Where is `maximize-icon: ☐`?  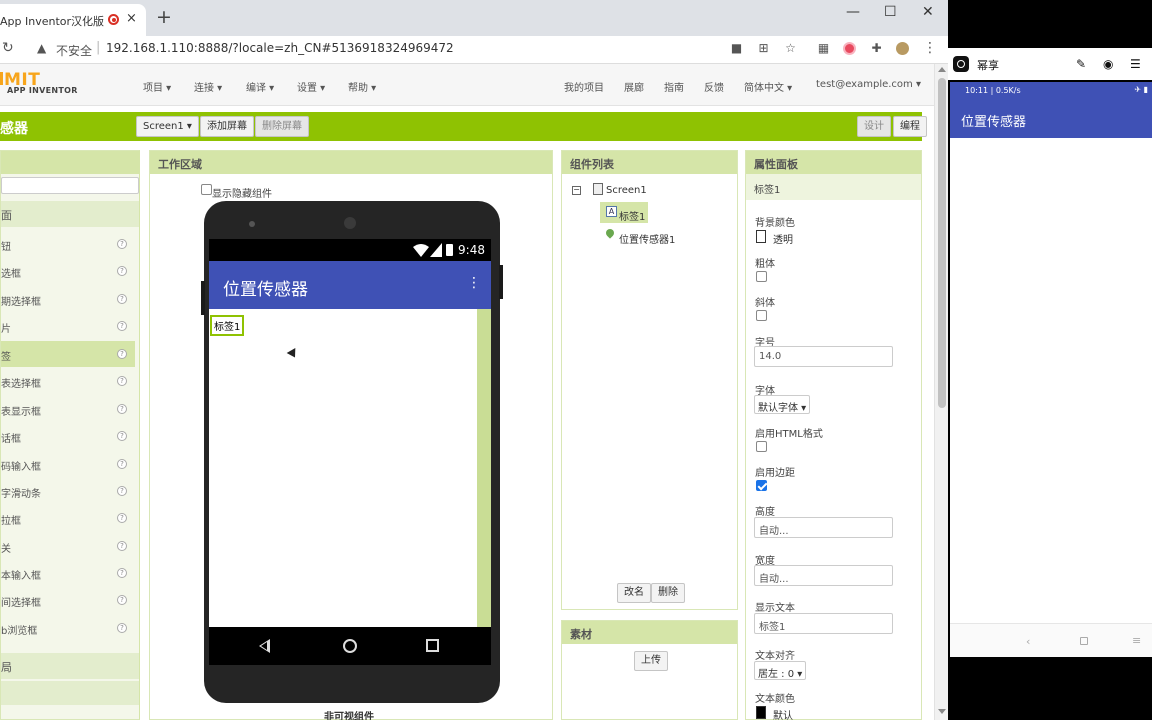 maximize-icon: ☐ is located at coordinates (890, 12).